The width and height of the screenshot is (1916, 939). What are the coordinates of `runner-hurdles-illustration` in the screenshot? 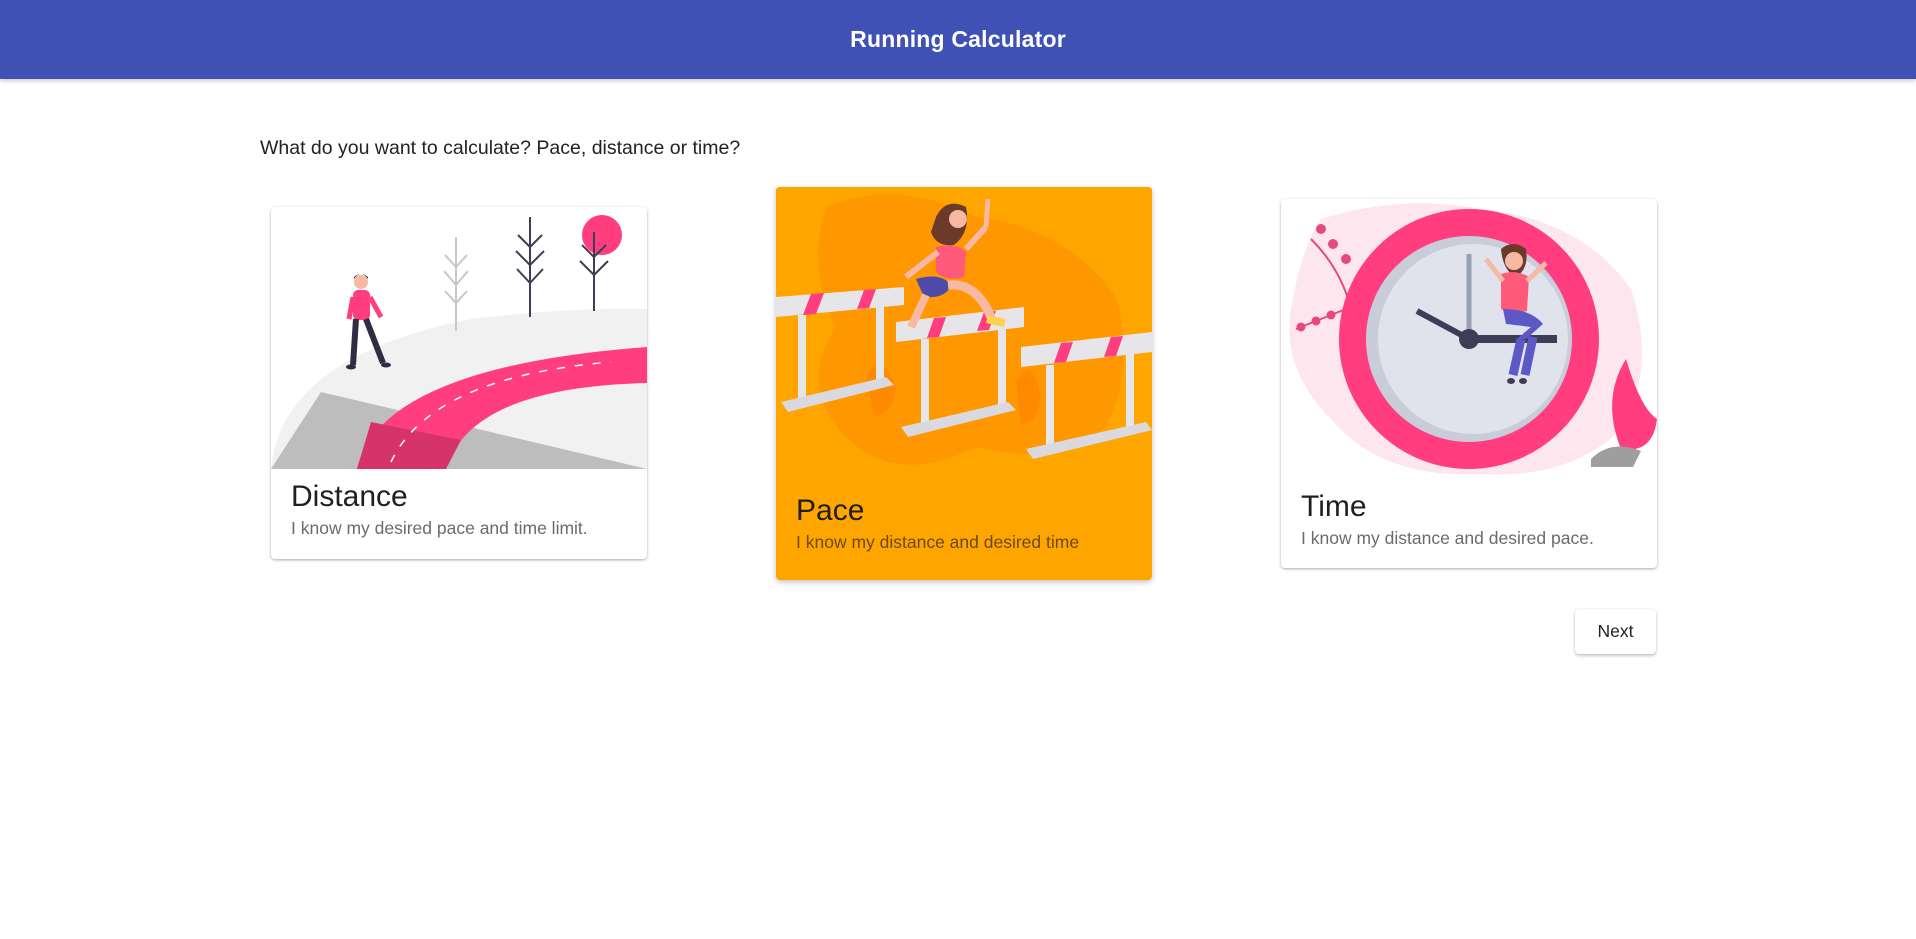 It's located at (964, 335).